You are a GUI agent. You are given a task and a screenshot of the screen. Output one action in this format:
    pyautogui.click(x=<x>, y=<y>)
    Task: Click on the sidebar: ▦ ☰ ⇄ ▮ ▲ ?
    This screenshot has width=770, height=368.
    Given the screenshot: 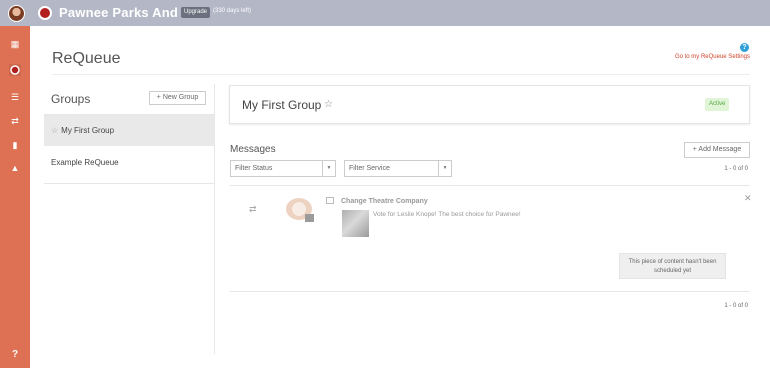 What is the action you would take?
    pyautogui.click(x=15, y=197)
    